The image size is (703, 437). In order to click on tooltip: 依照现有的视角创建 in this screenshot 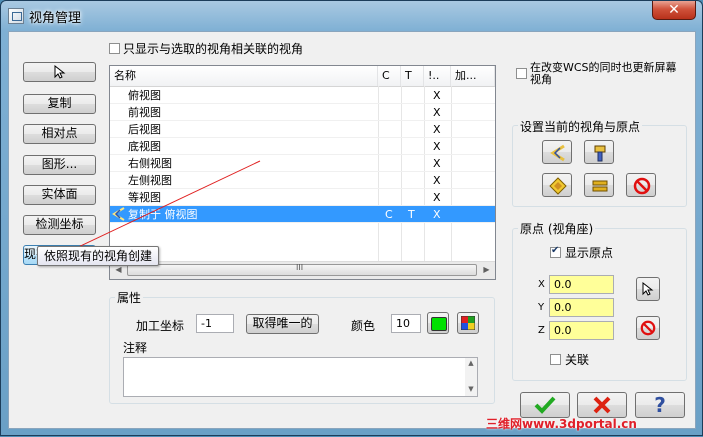, I will do `click(98, 256)`.